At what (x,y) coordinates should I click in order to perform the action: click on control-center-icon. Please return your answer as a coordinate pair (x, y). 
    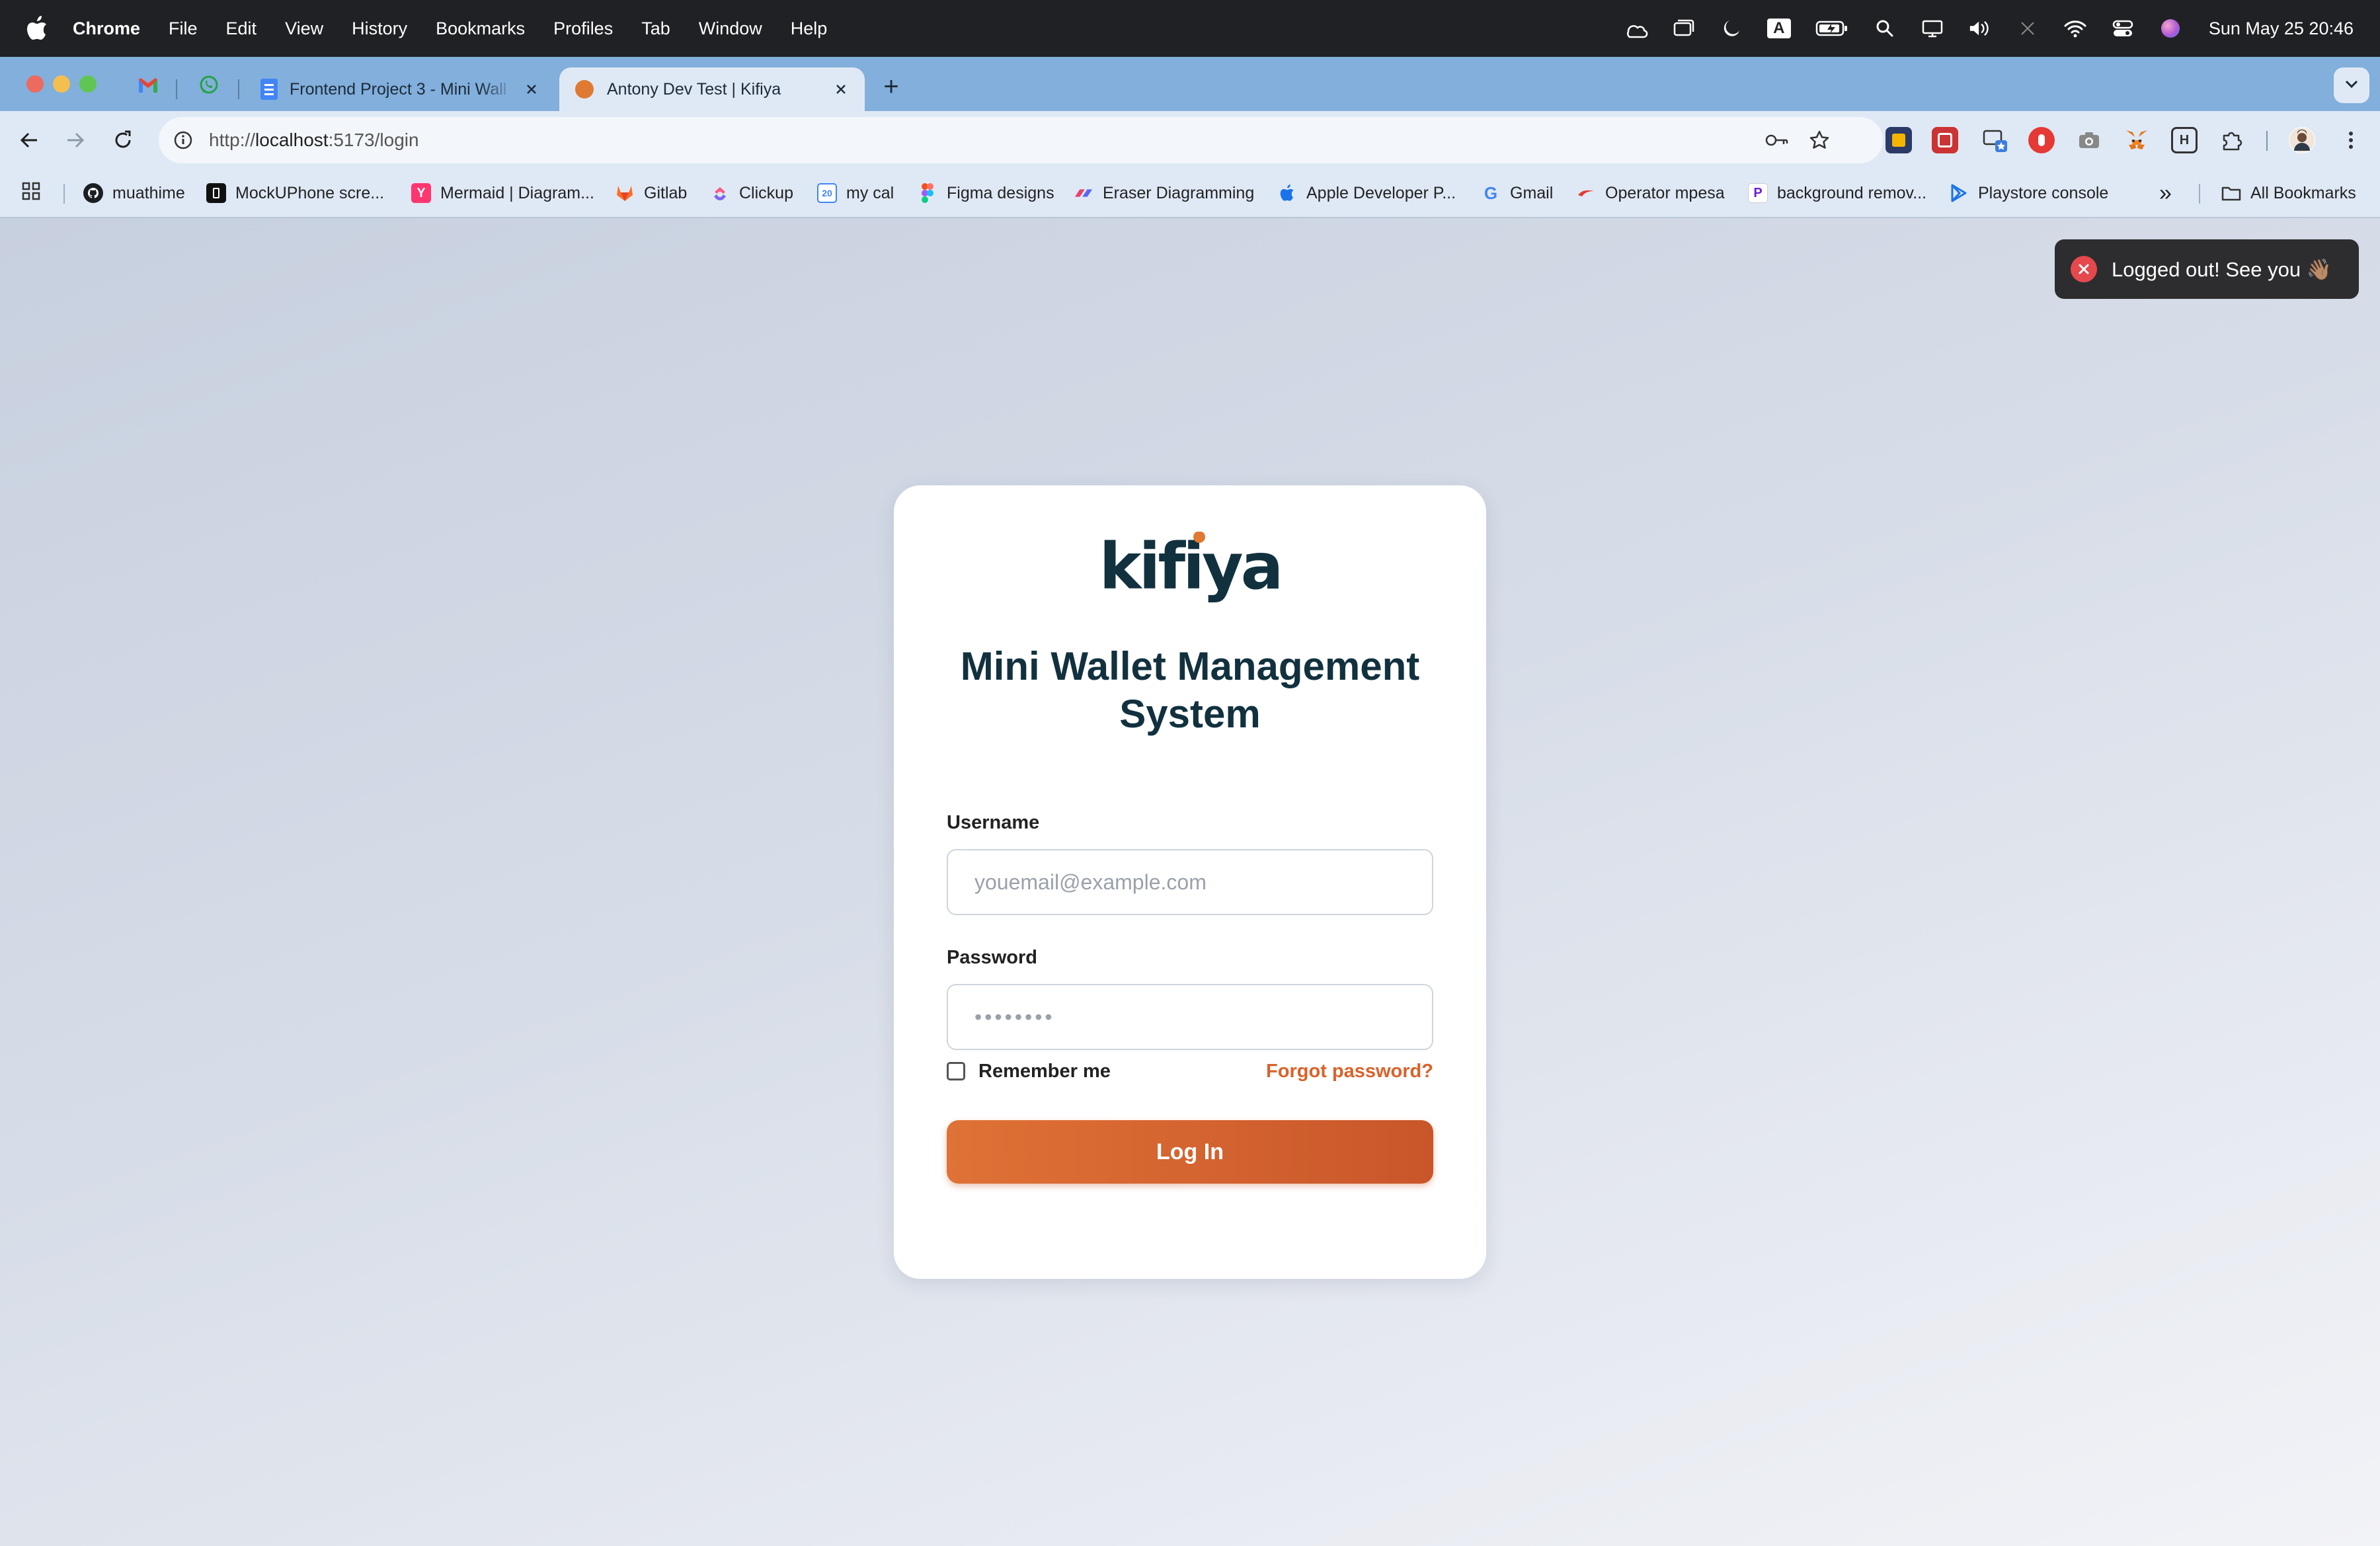
    Looking at the image, I should click on (2123, 28).